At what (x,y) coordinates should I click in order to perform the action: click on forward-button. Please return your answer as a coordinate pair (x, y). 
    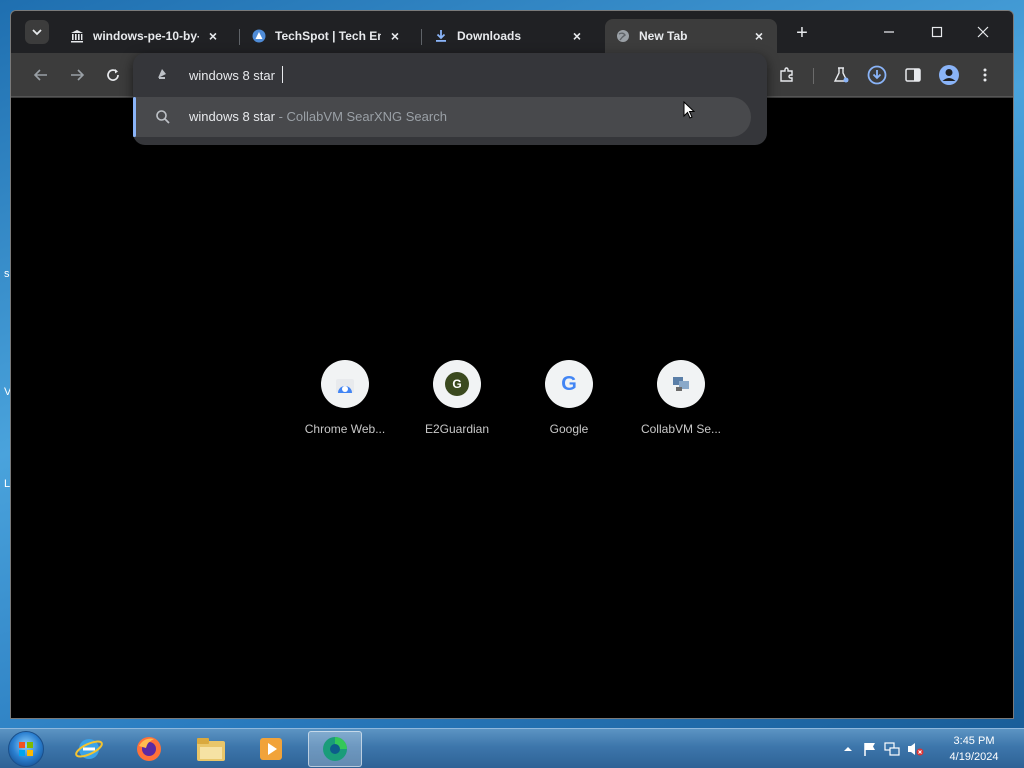
    Looking at the image, I should click on (77, 75).